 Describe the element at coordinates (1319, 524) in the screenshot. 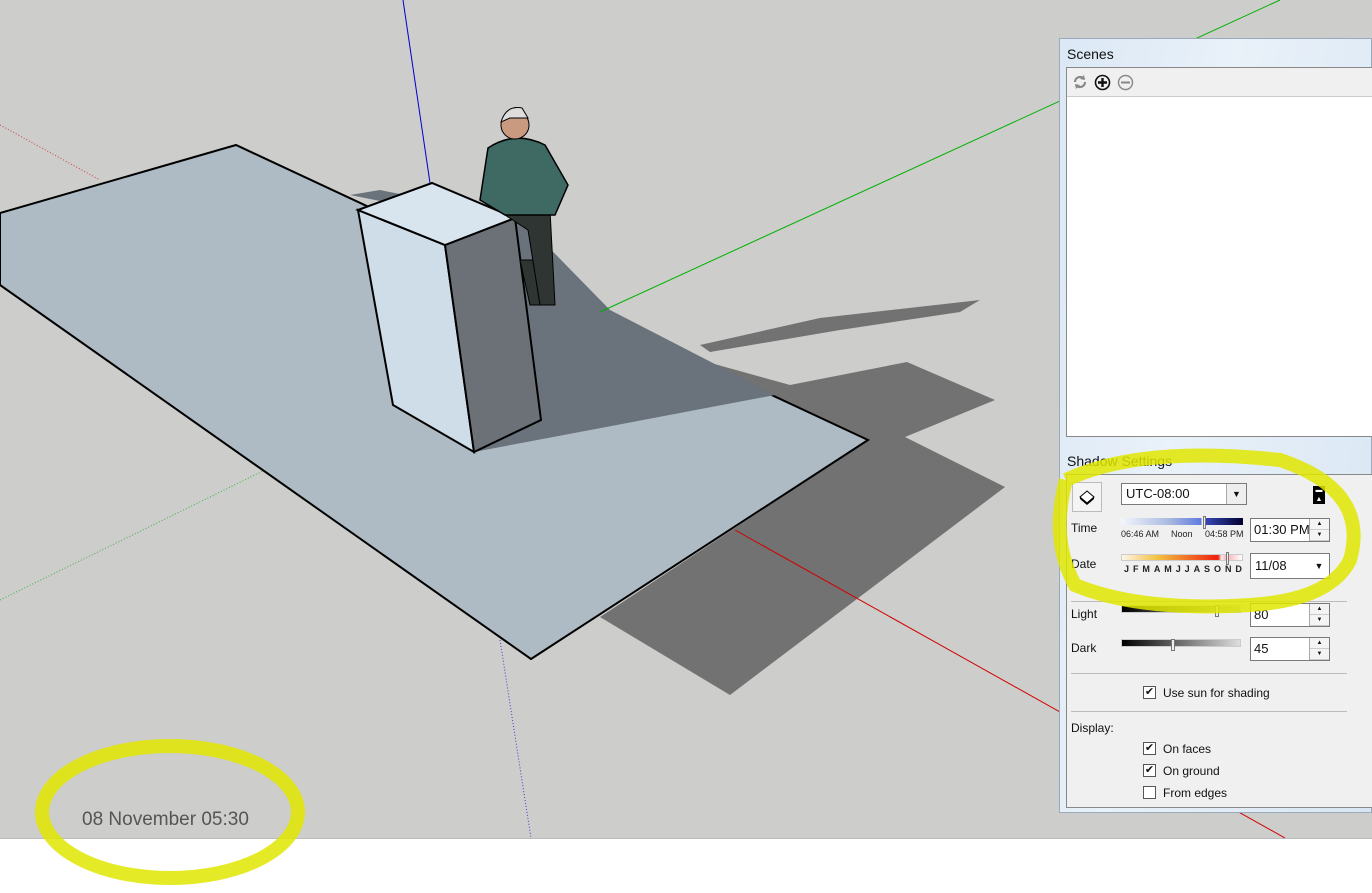

I see `time-up-button: ▲` at that location.